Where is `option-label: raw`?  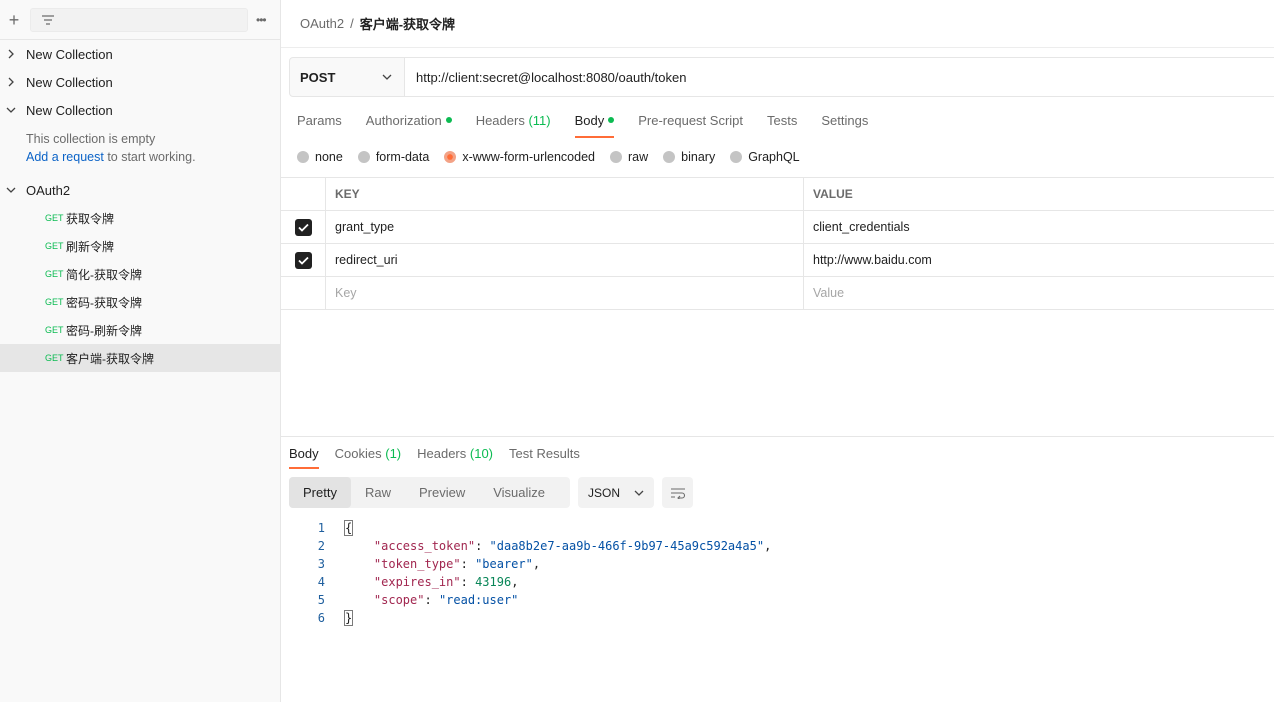 option-label: raw is located at coordinates (638, 157).